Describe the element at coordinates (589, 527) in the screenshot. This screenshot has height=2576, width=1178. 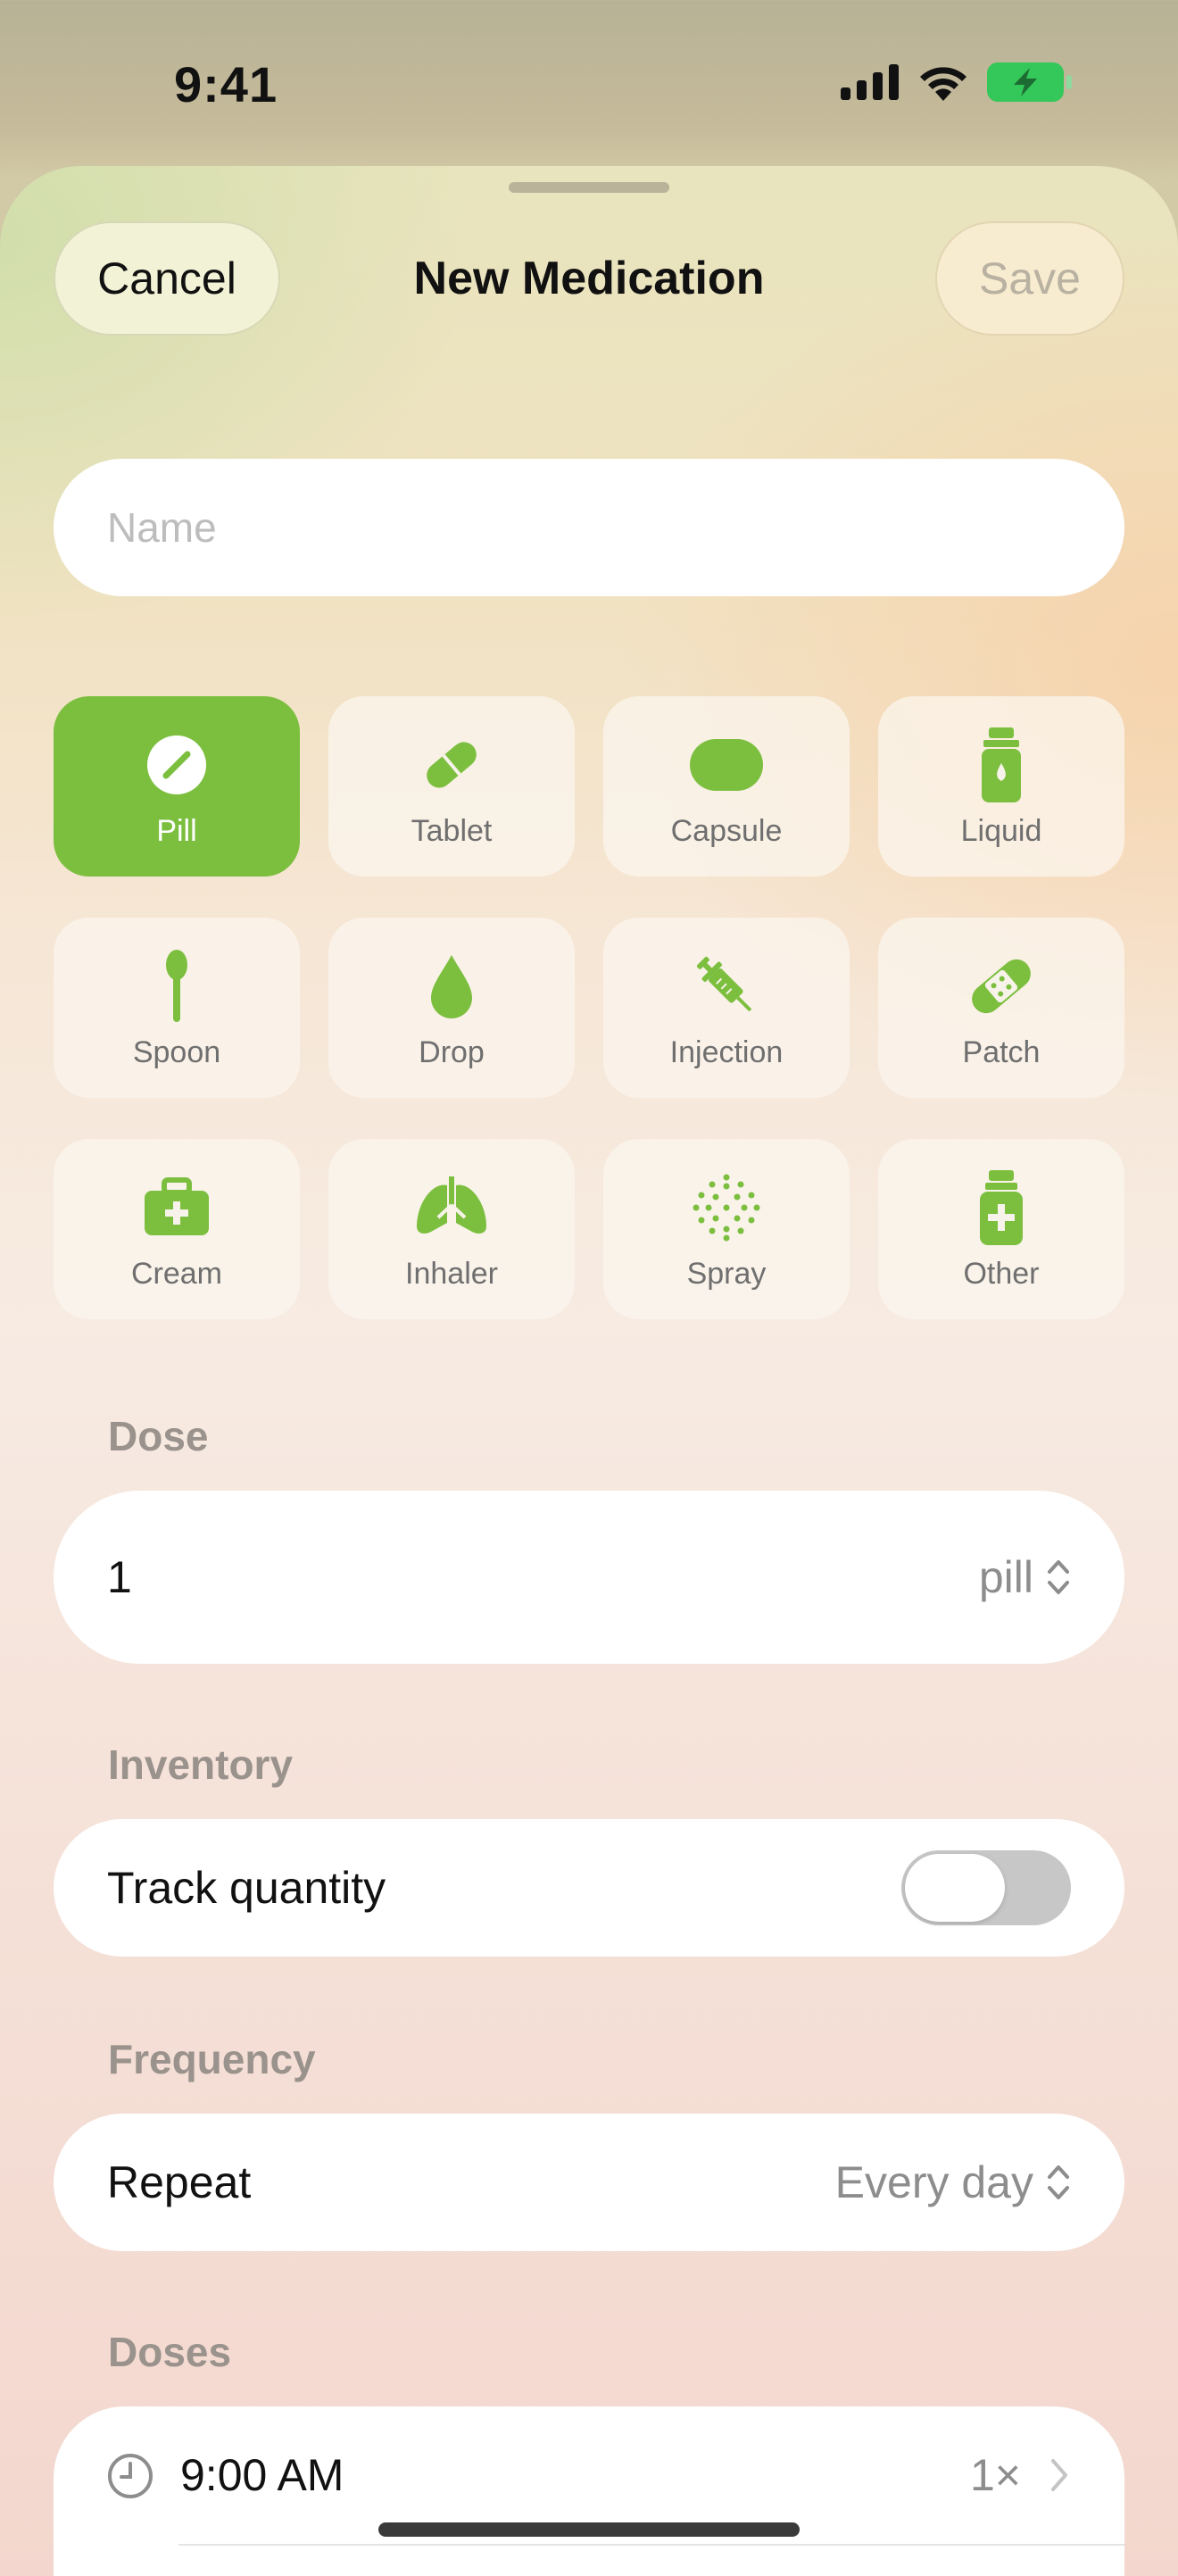
I see `name-input` at that location.